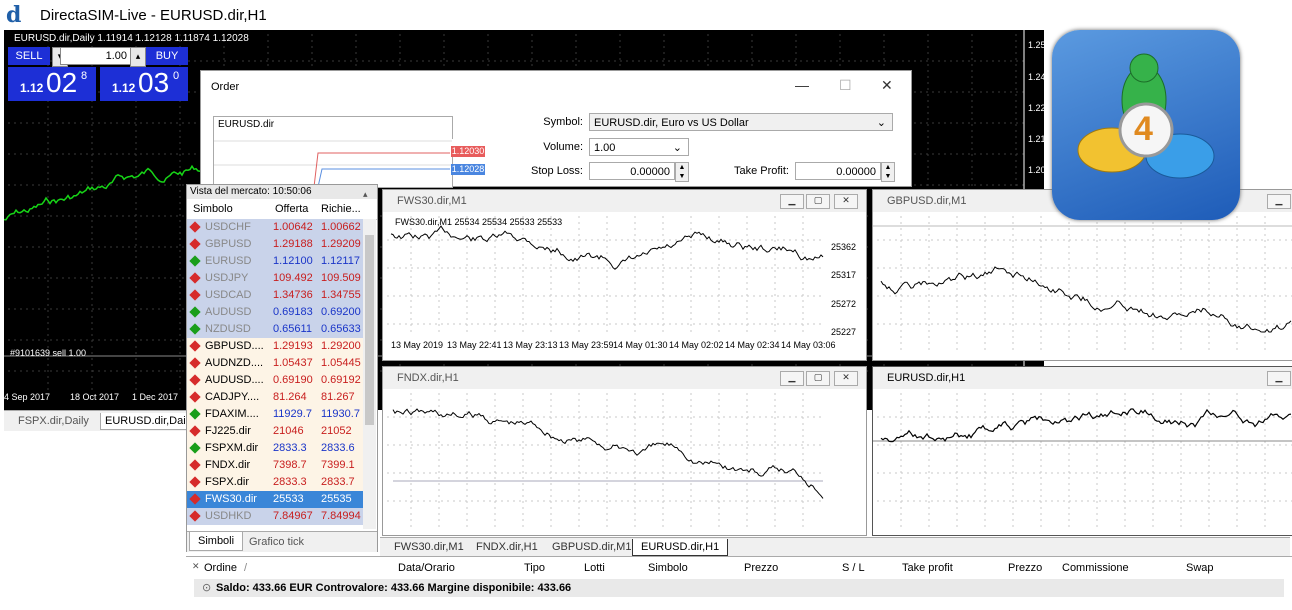  What do you see at coordinates (750, 171) in the screenshot?
I see `take-profit-label: Take Profit:` at bounding box center [750, 171].